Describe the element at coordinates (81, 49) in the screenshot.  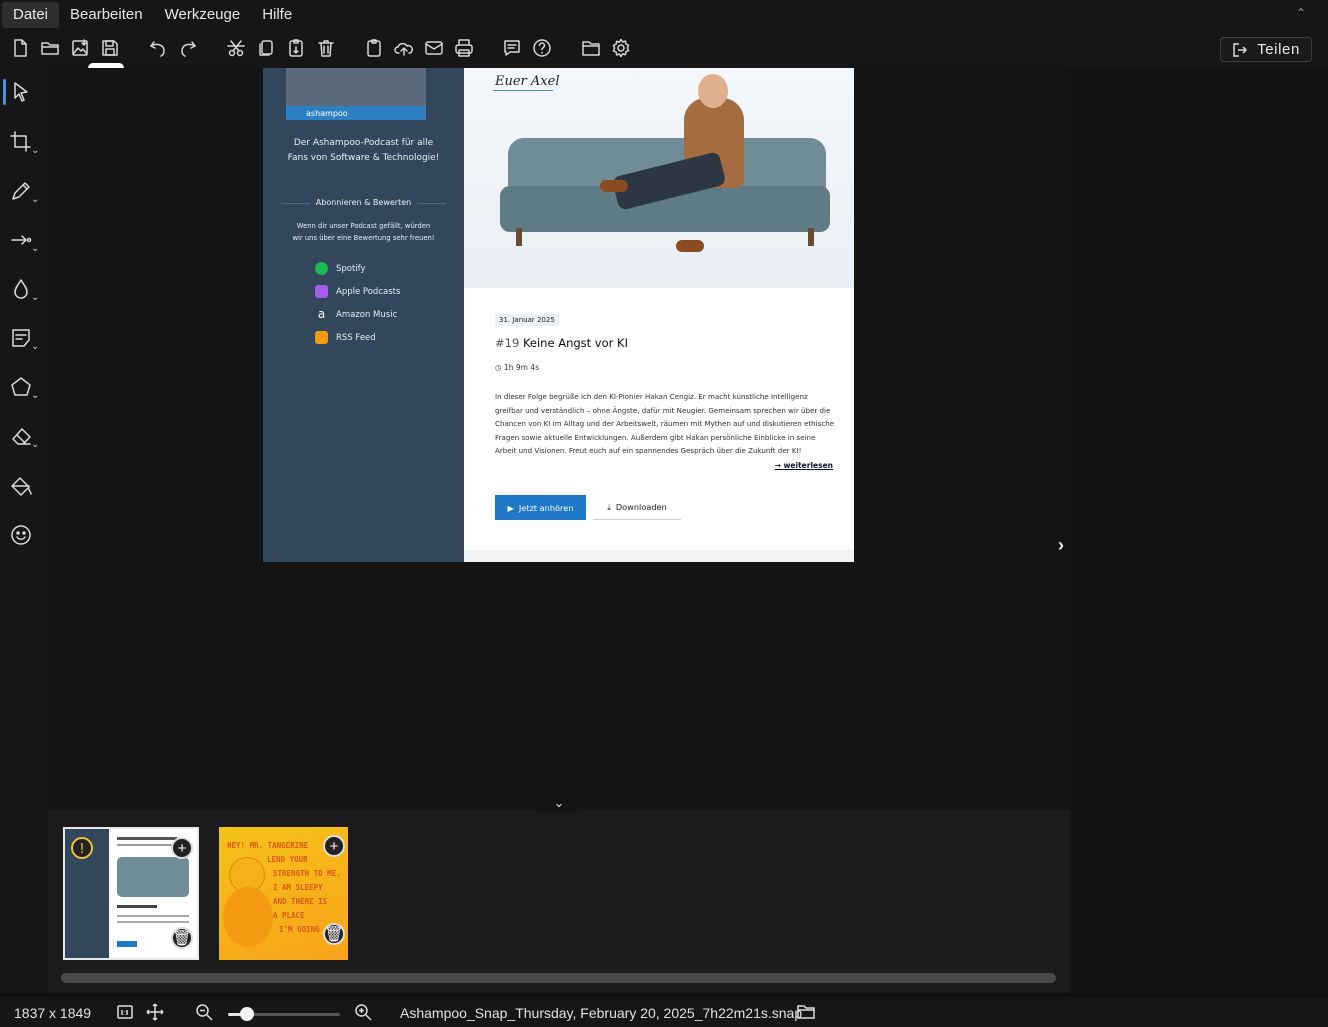
I see `save-image-icon` at that location.